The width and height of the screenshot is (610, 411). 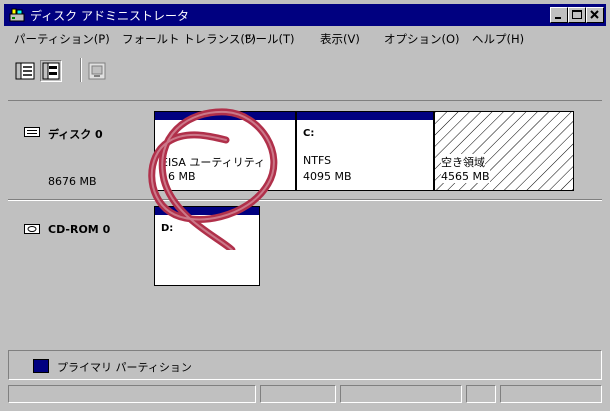 I want to click on partition-size: 4565 MB, so click(x=465, y=176).